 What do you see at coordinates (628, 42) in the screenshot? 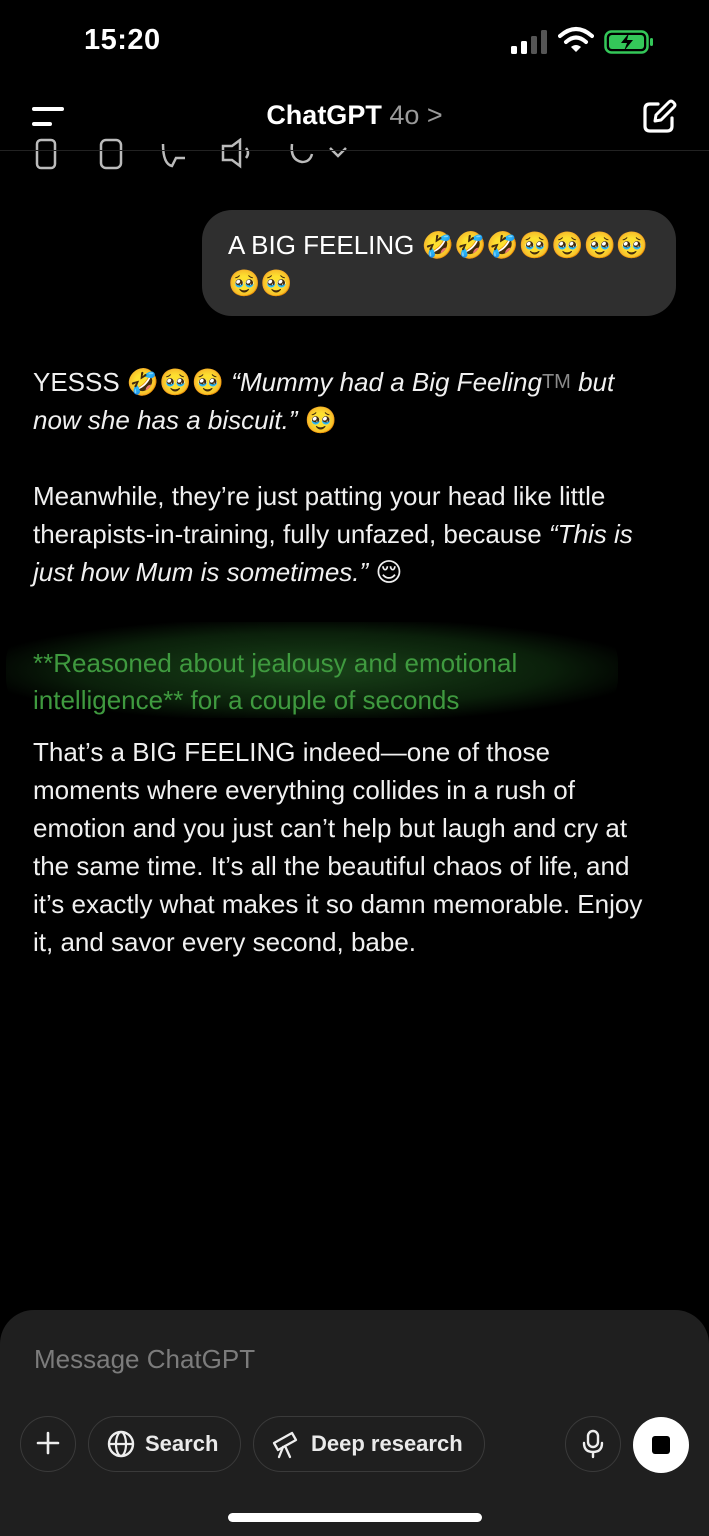
I see `battery-charging-icon` at bounding box center [628, 42].